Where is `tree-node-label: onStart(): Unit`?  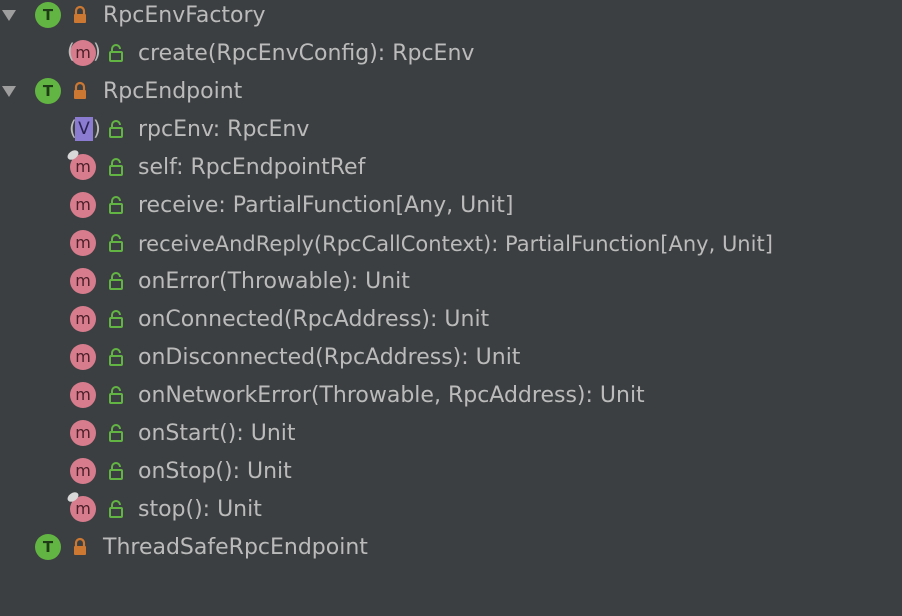
tree-node-label: onStart(): Unit is located at coordinates (217, 433).